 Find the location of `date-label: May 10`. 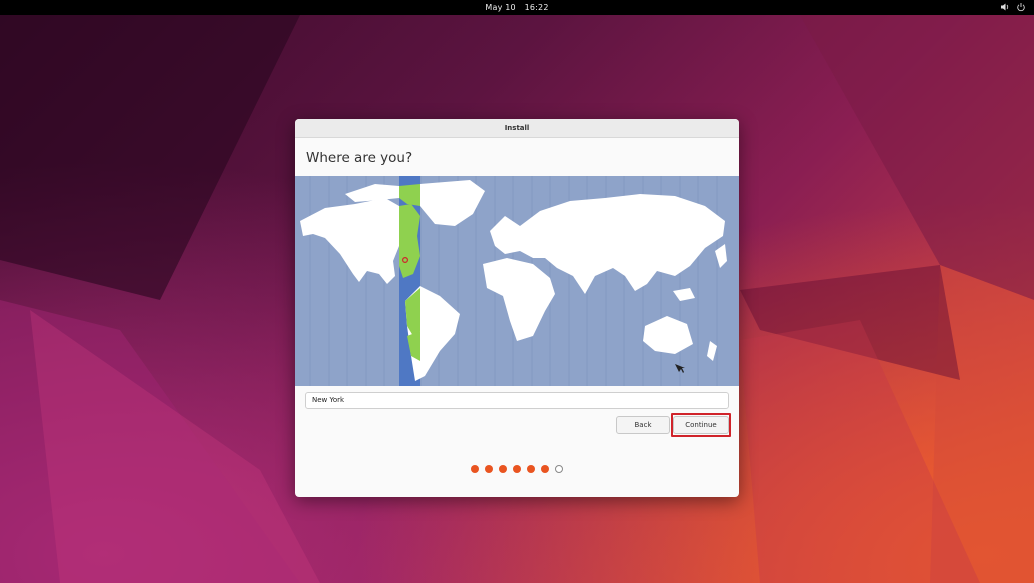

date-label: May 10 is located at coordinates (500, 7).